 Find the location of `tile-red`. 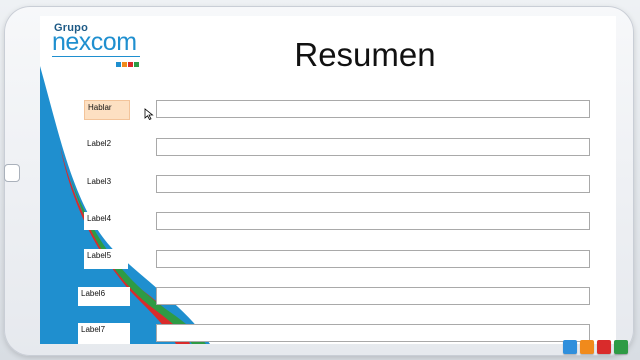

tile-red is located at coordinates (604, 347).